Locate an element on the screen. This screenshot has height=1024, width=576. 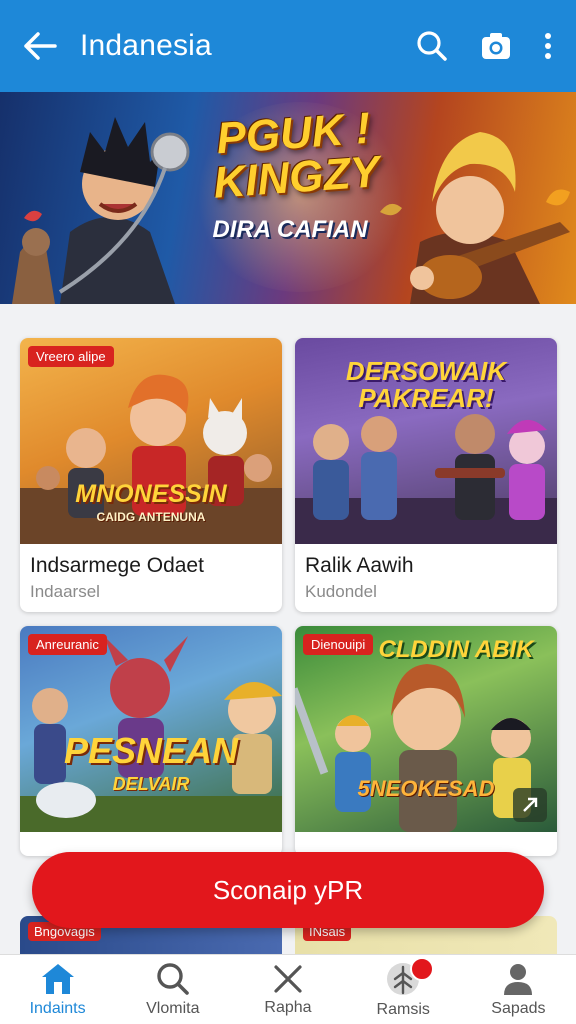
notification-badge is located at coordinates (421, 969).